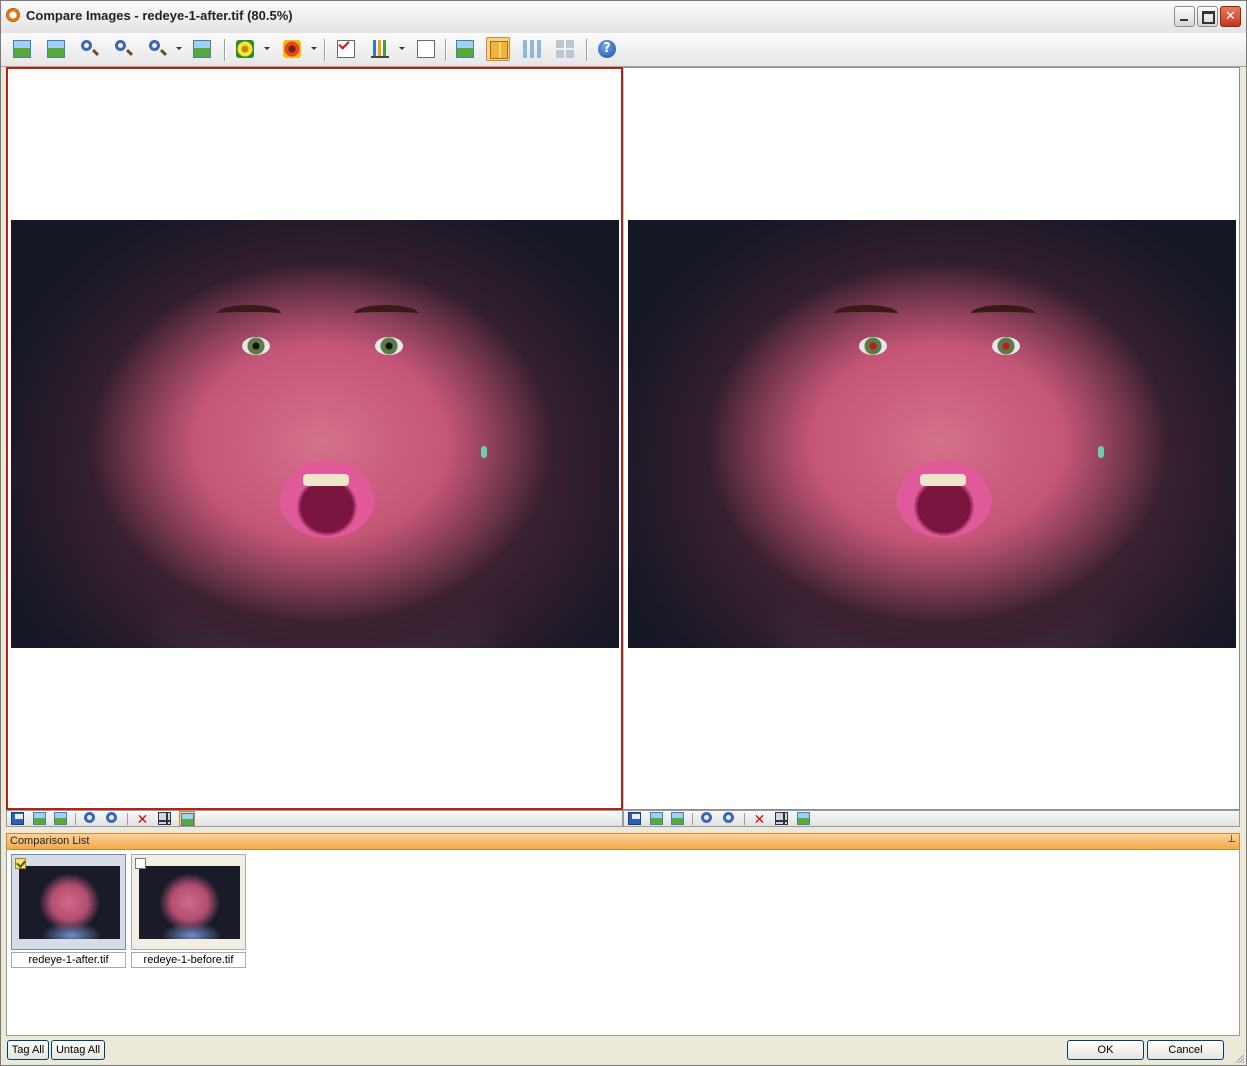 The height and width of the screenshot is (1066, 1247). I want to click on properties-button, so click(426, 49).